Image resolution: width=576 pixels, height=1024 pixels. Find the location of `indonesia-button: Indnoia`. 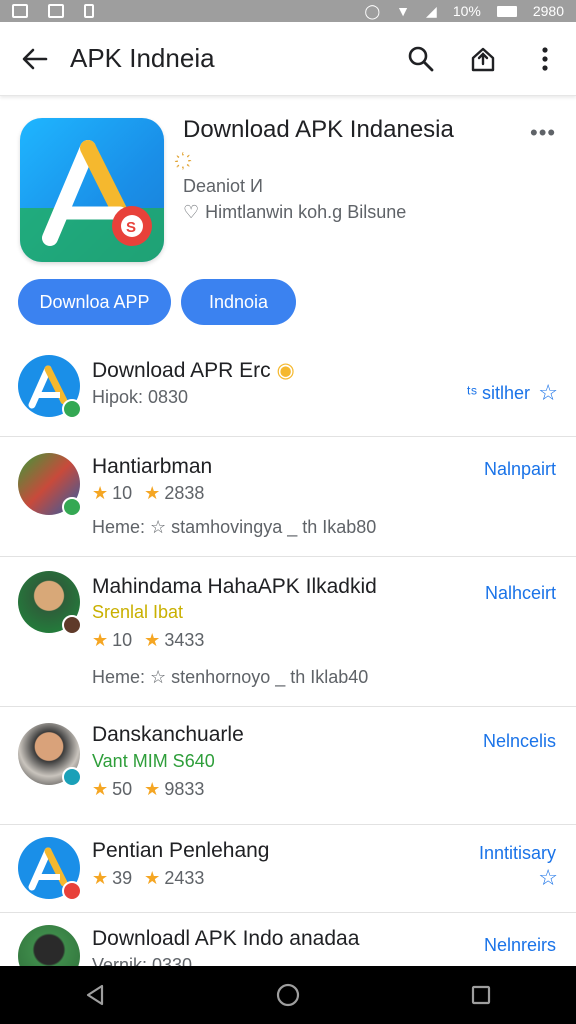

indonesia-button: Indnoia is located at coordinates (238, 302).